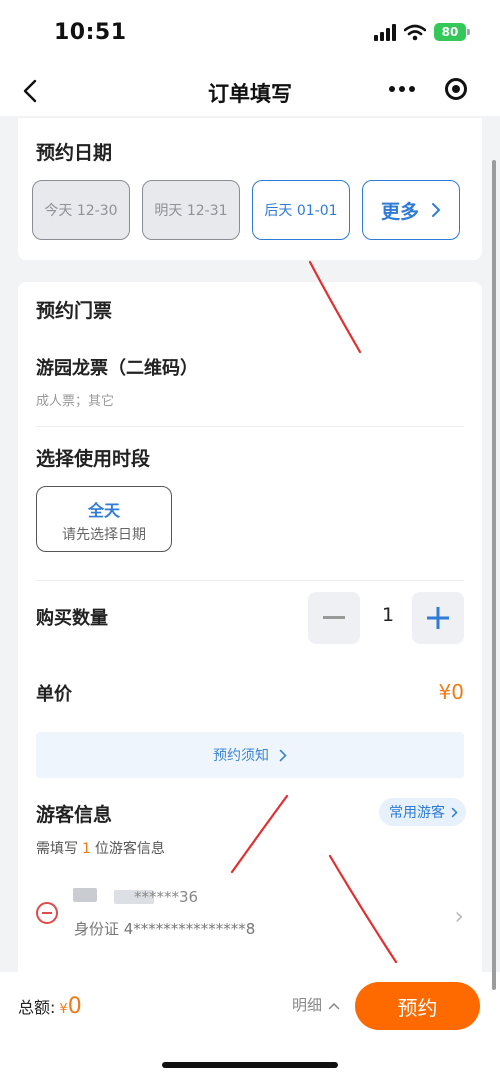  I want to click on scrollbar, so click(494, 575).